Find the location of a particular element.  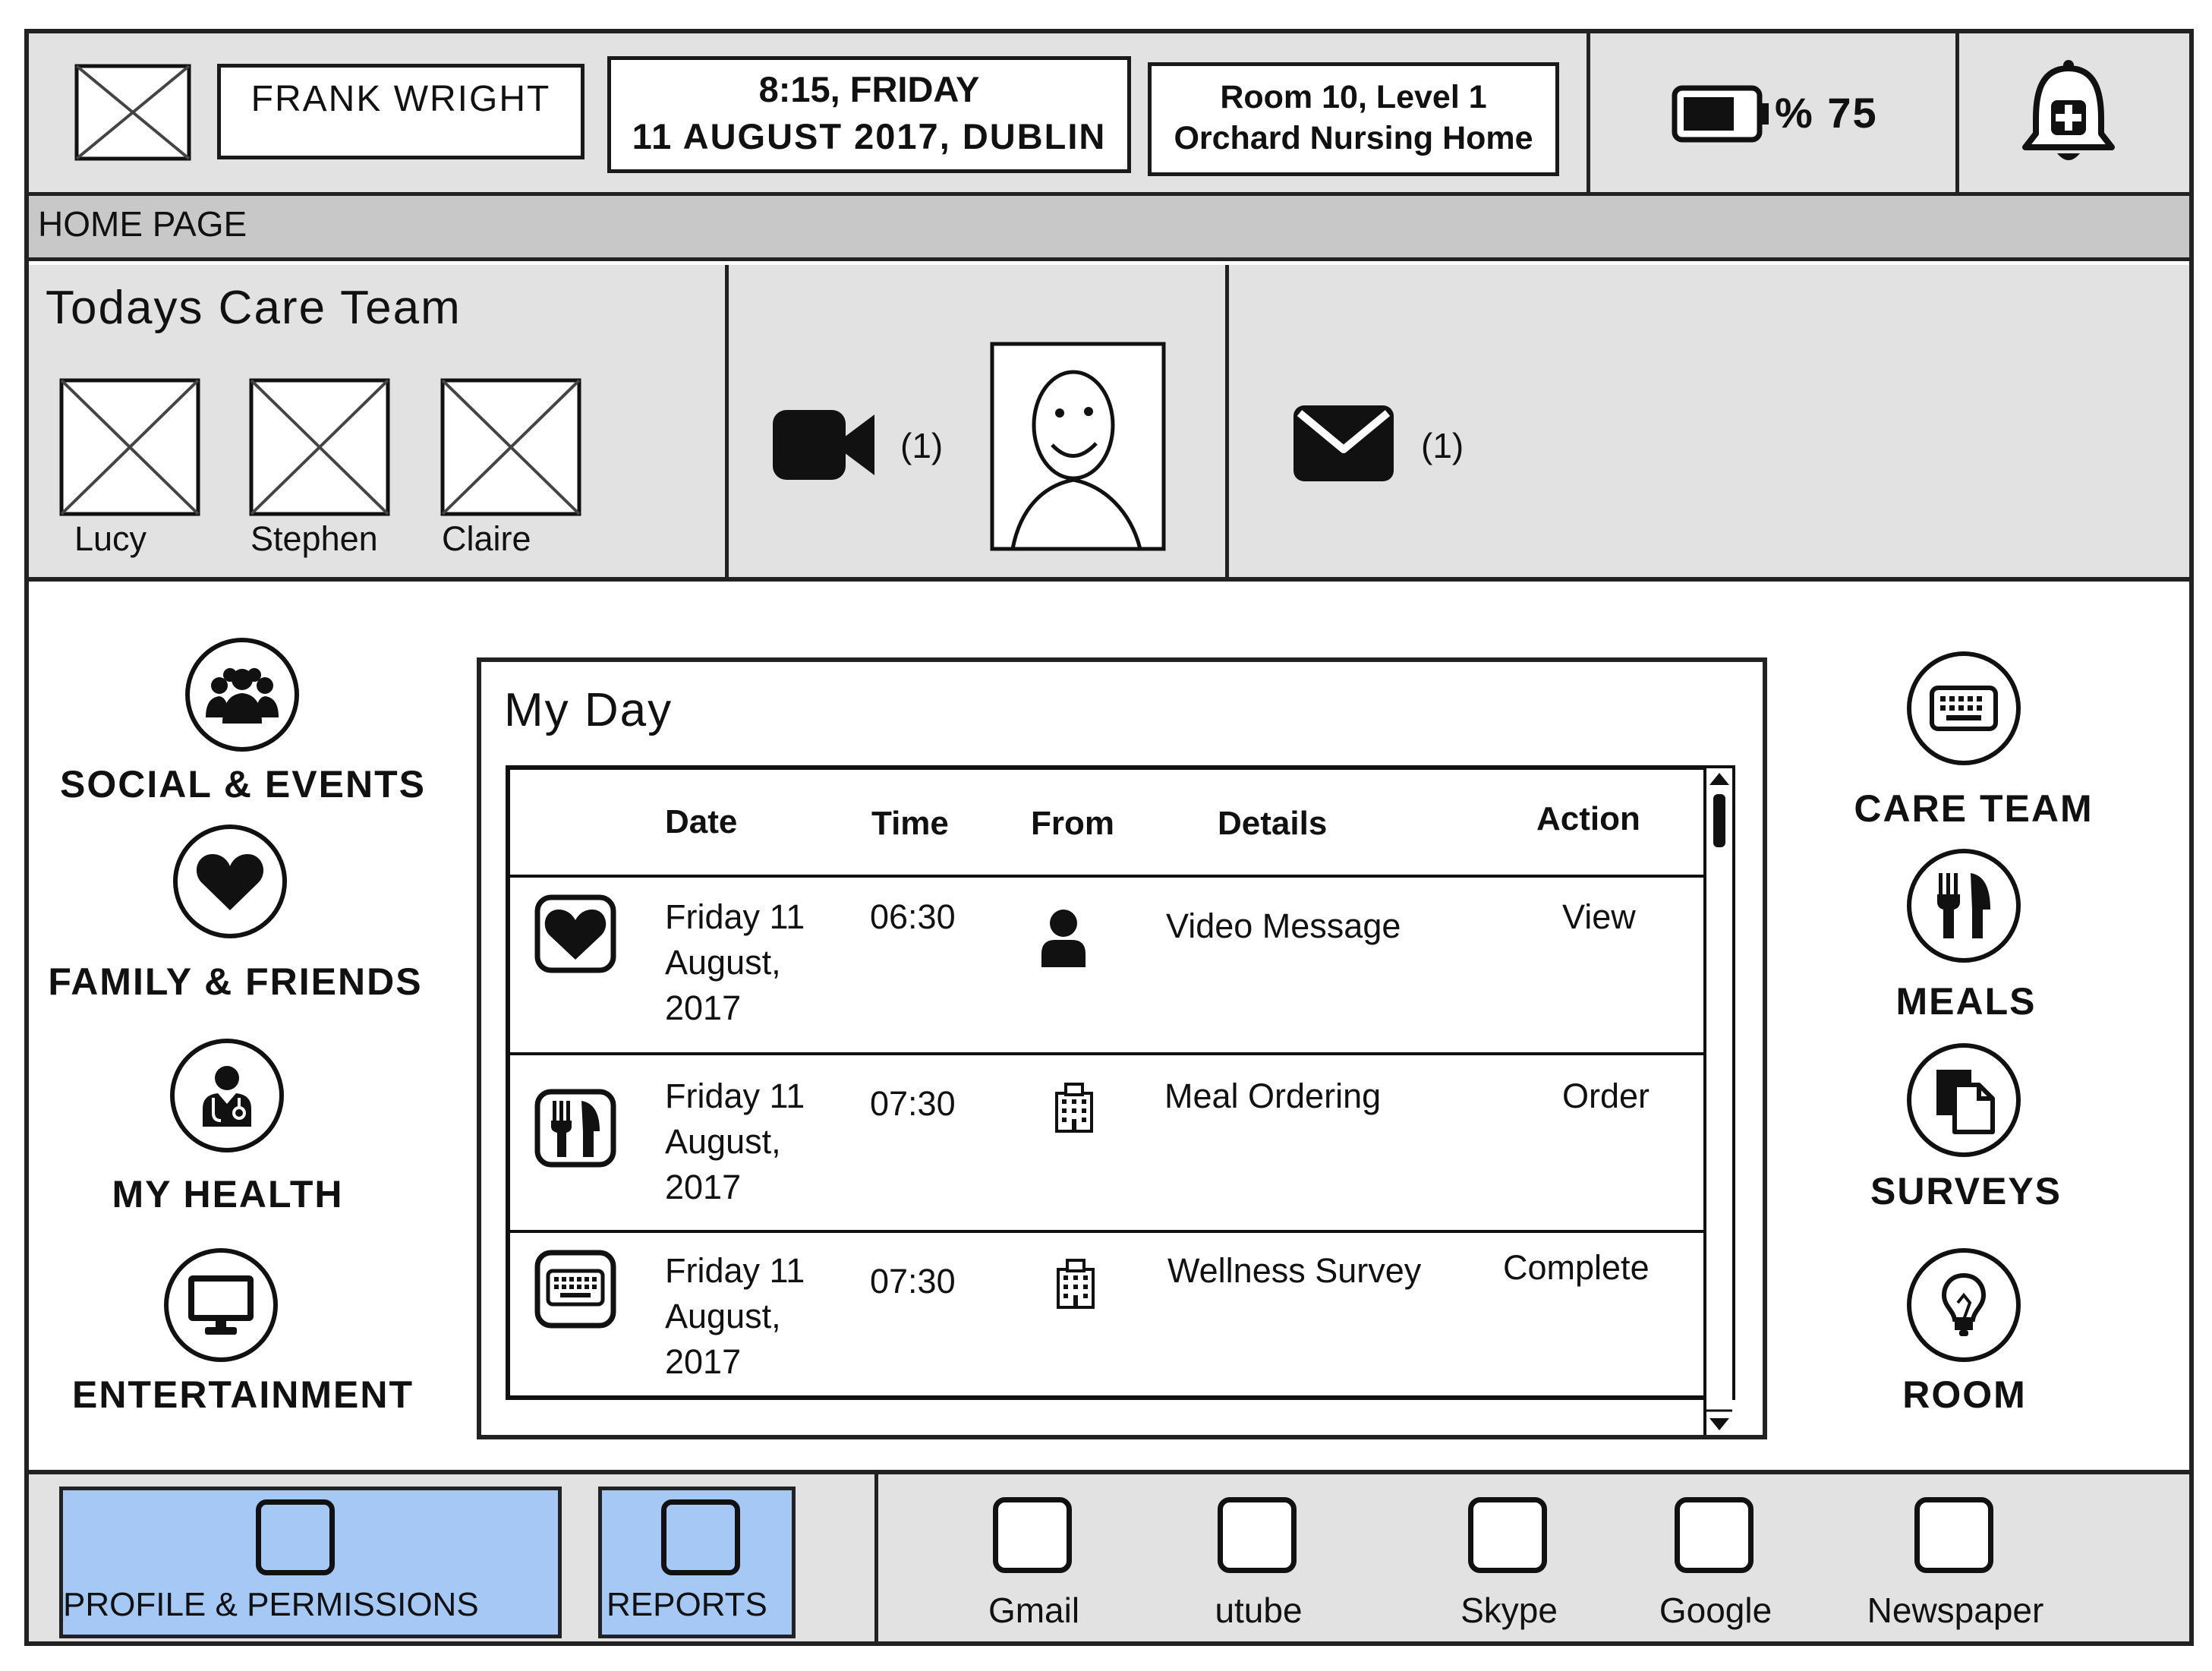

date-city: 11 AUGUST 2017, DUBLIN is located at coordinates (870, 136).